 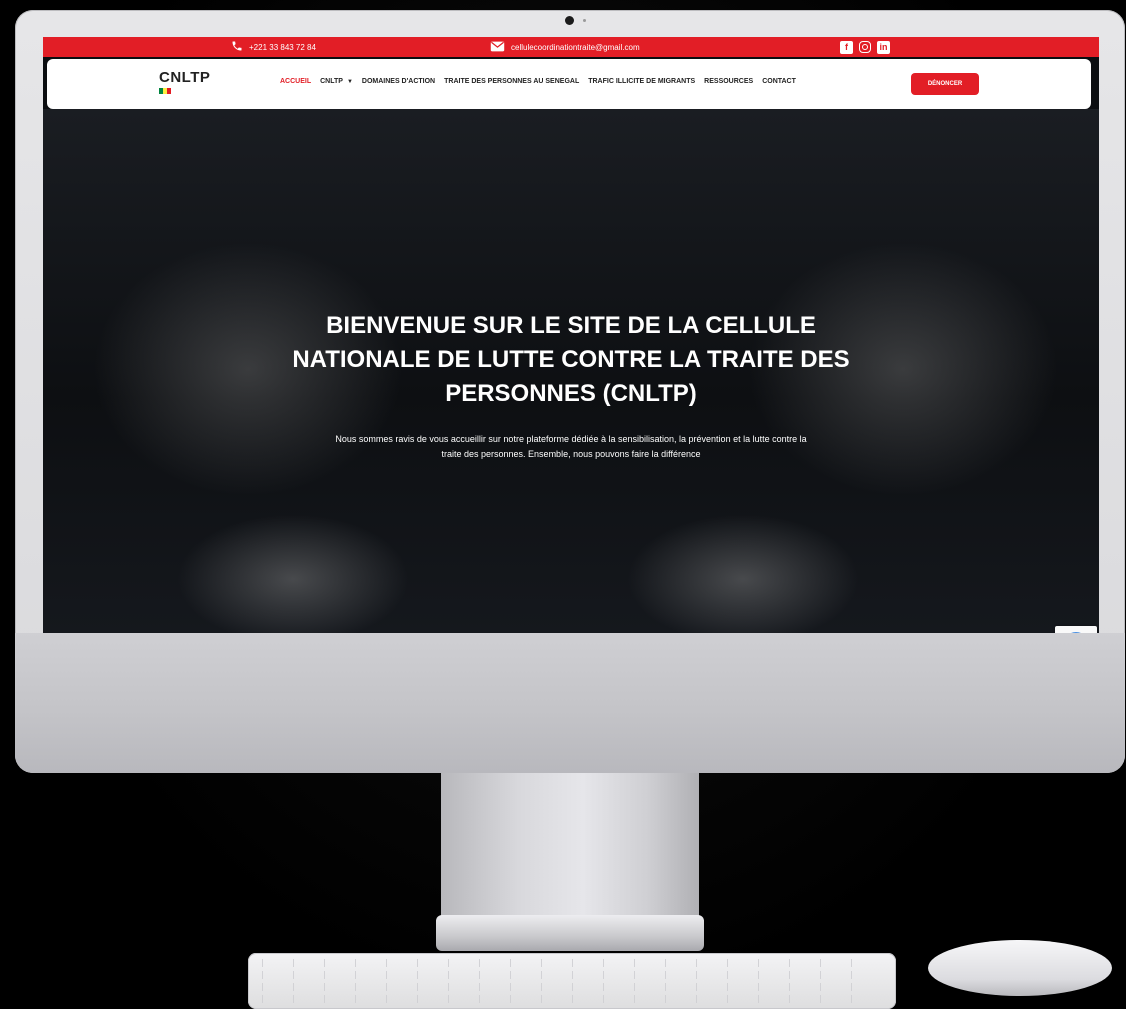 I want to click on recaptcha-icon, so click(x=1076, y=632).